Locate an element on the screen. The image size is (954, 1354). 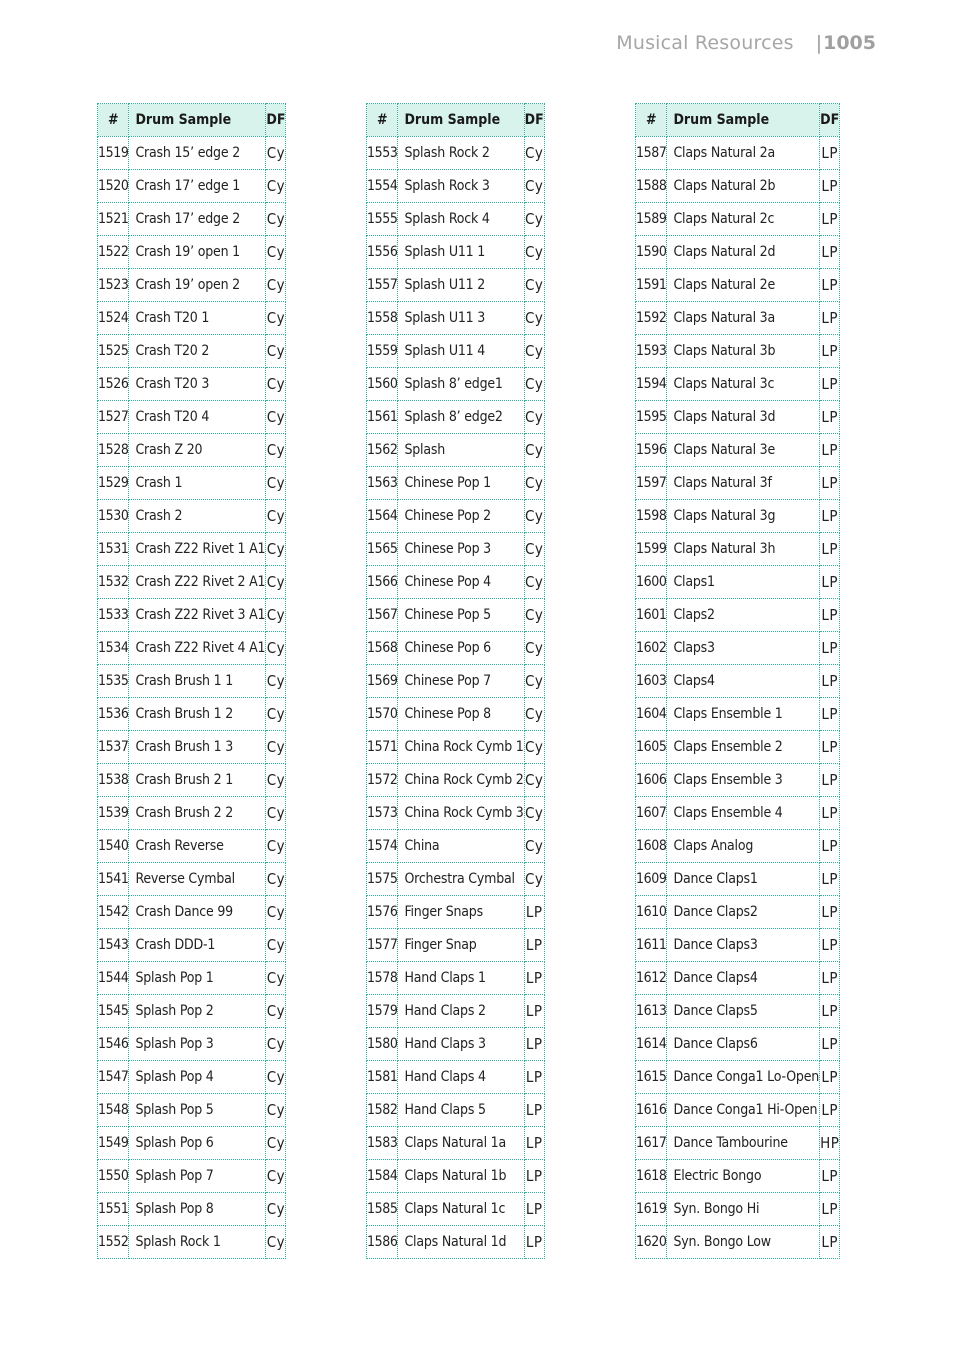
table-row: 1610 Dance Claps2 LP is located at coordinates (737, 912).